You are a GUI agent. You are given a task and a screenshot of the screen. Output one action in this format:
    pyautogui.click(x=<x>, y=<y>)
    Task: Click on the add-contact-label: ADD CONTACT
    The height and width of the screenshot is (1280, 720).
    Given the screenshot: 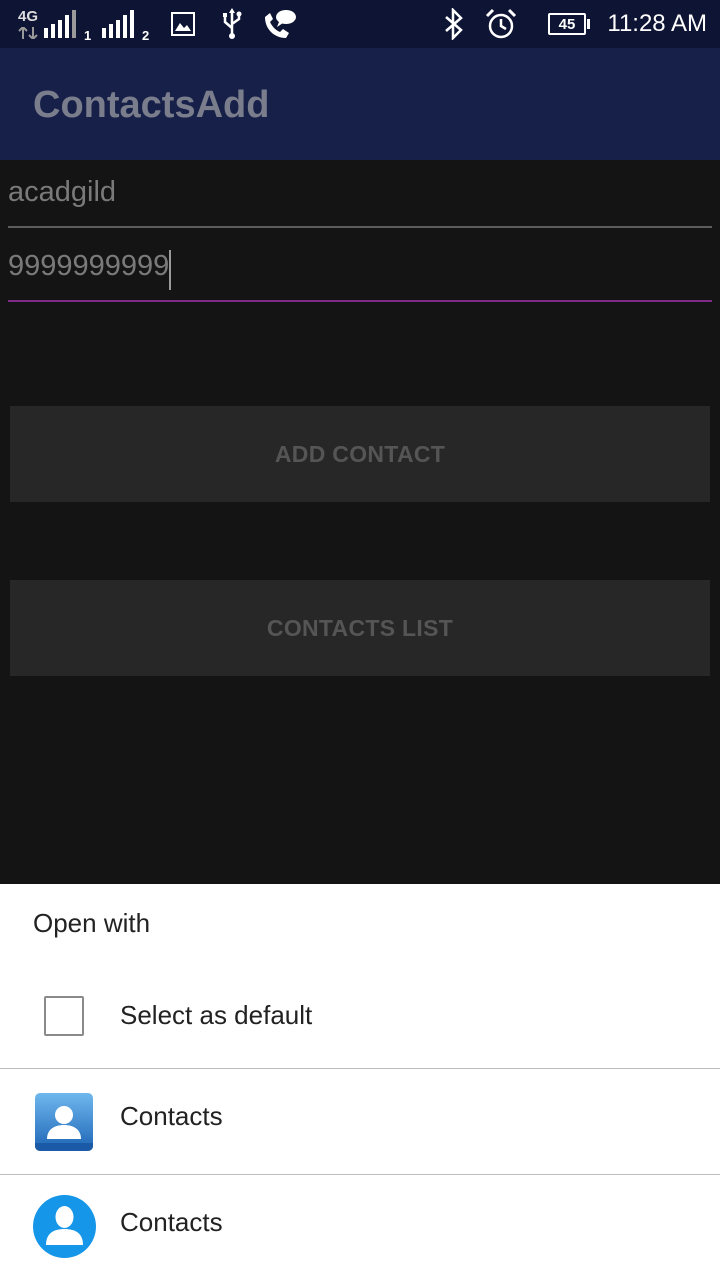 What is the action you would take?
    pyautogui.click(x=360, y=453)
    